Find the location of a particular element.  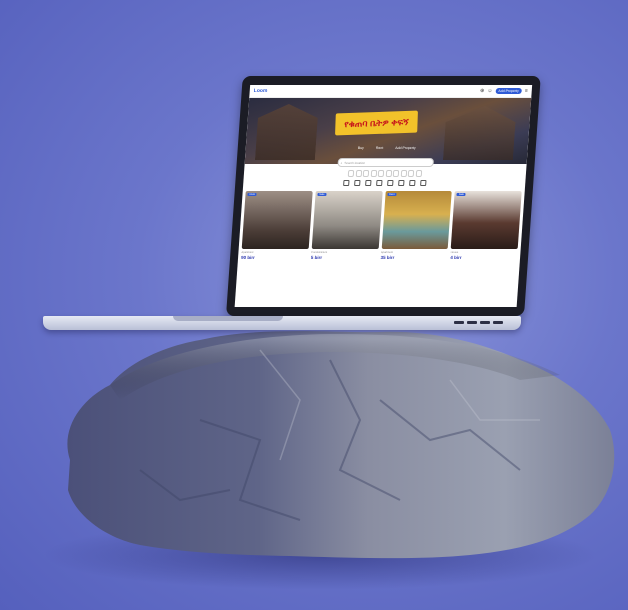

hero-links: Buy Rent Add Property is located at coordinates (387, 148).